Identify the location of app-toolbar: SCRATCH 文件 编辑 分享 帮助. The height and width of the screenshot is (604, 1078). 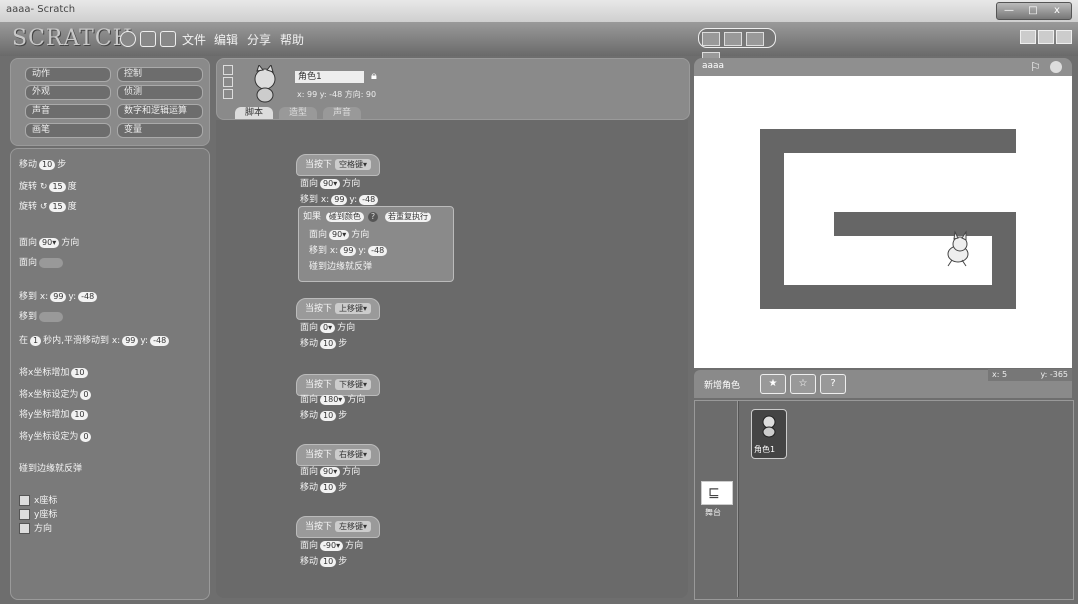
(539, 44).